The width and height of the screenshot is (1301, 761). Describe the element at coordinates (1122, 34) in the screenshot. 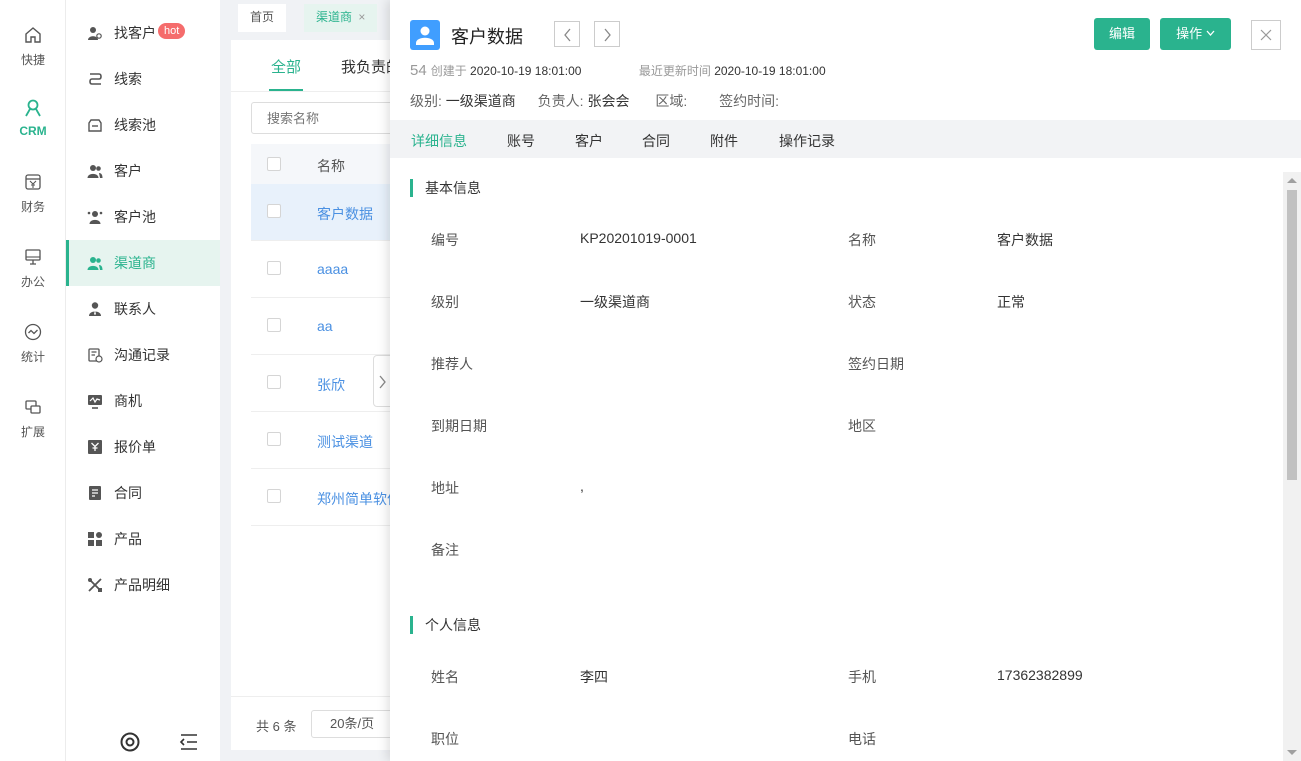

I see `edit-button: 编辑` at that location.